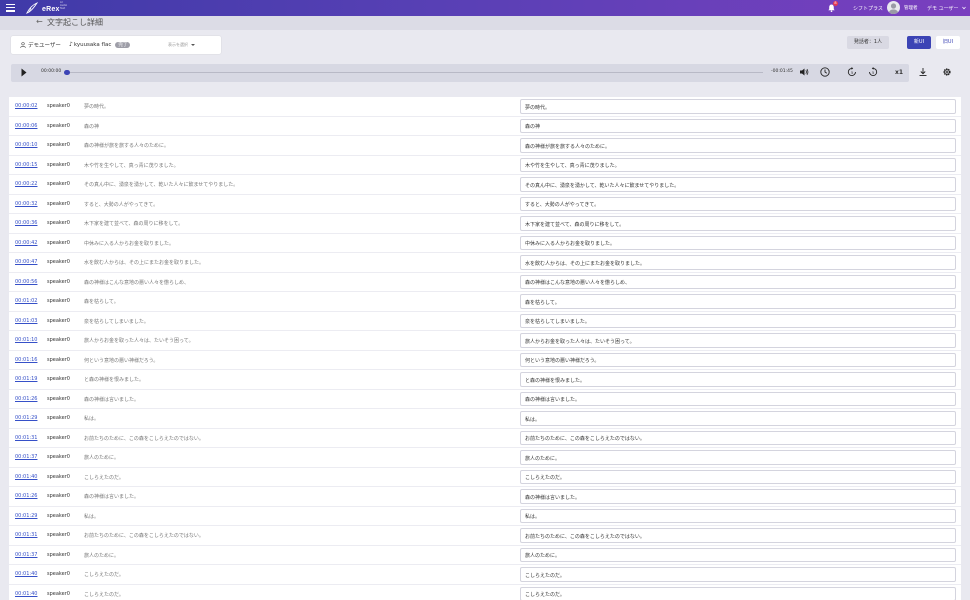 Image resolution: width=970 pixels, height=600 pixels. What do you see at coordinates (825, 72) in the screenshot?
I see `clock-icon` at bounding box center [825, 72].